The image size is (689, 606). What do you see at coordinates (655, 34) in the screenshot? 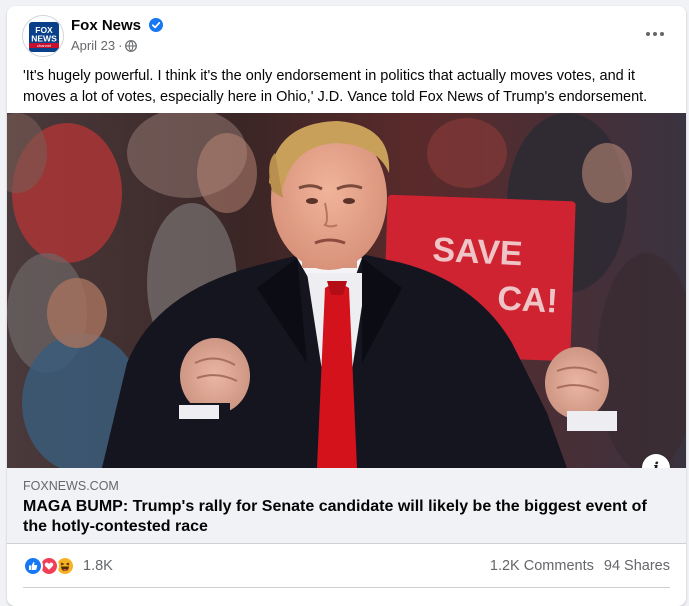
I see `more-options-icon` at bounding box center [655, 34].